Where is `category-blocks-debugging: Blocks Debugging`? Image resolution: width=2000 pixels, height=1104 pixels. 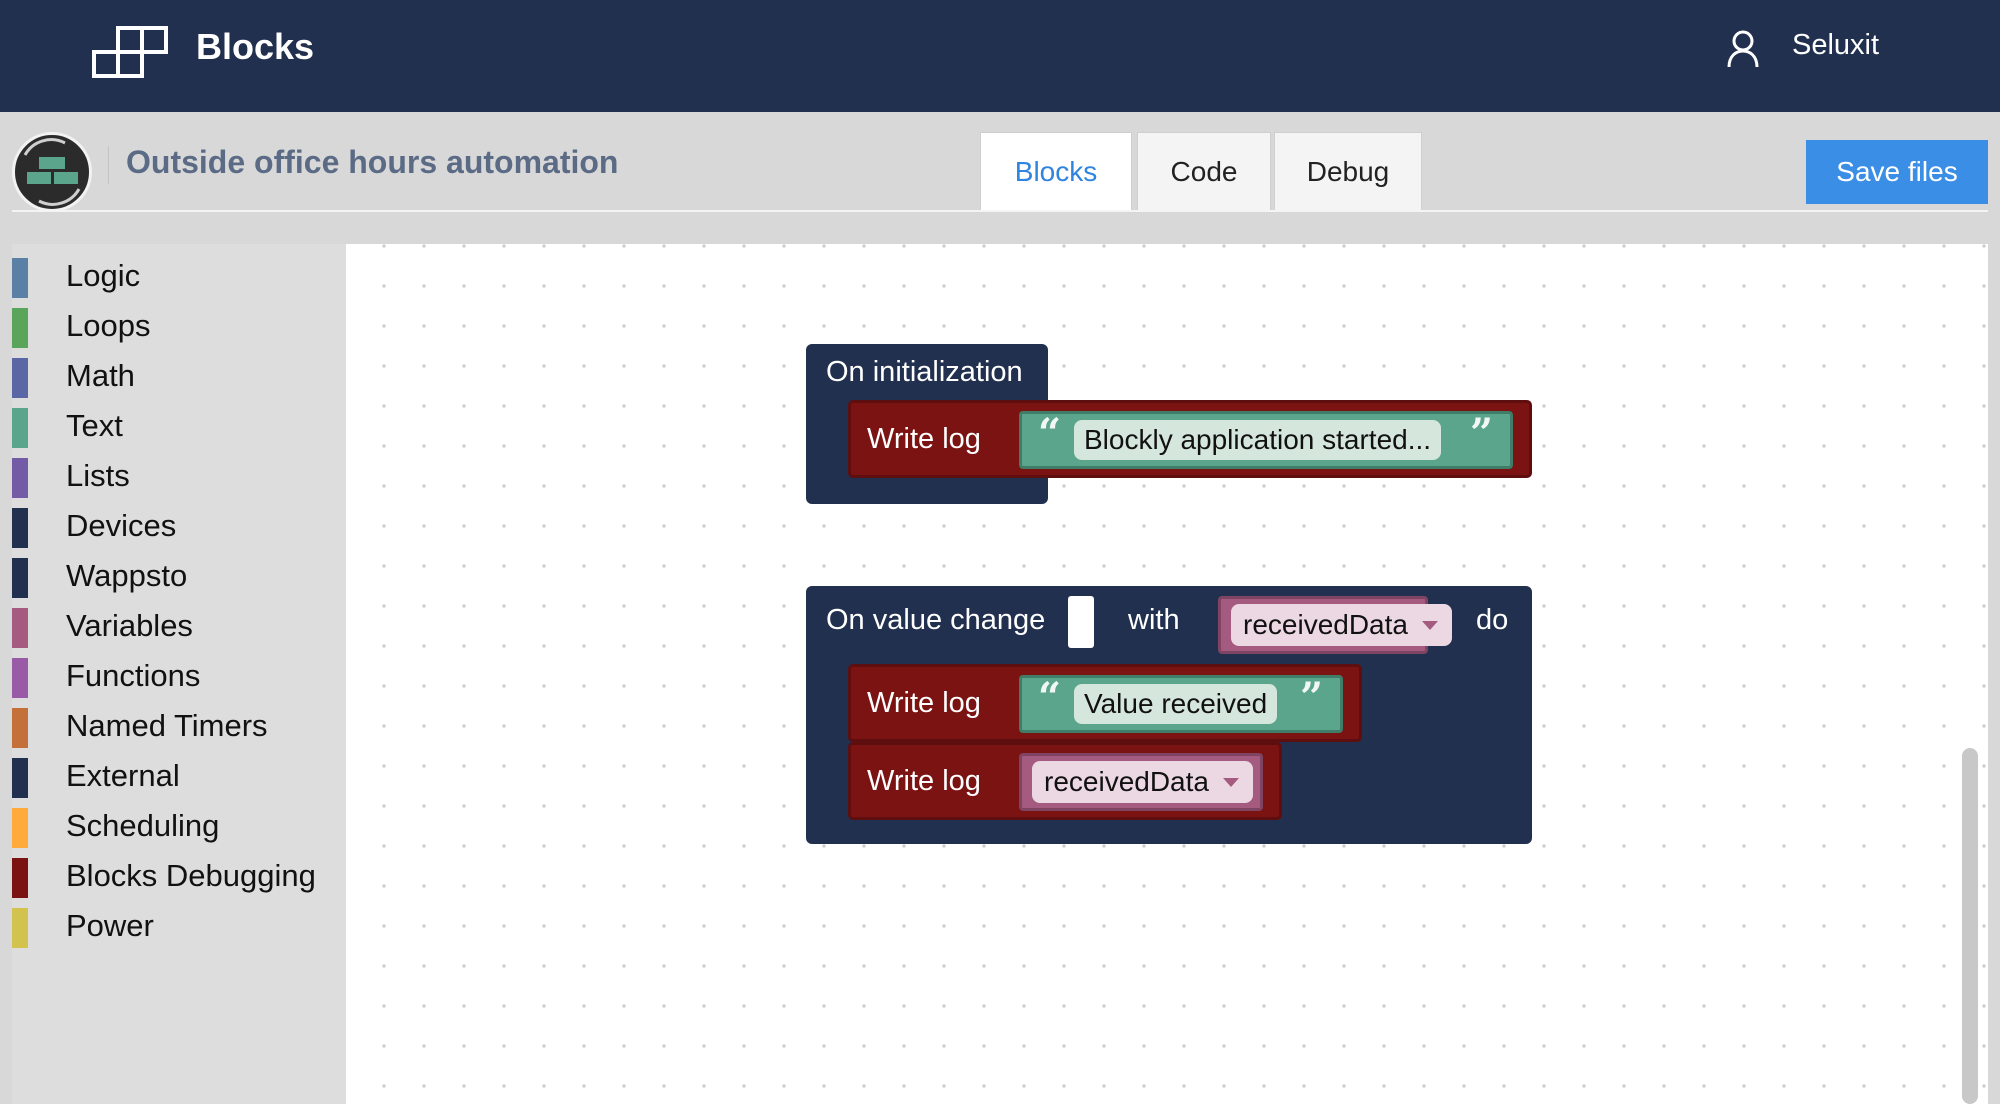
category-blocks-debugging: Blocks Debugging is located at coordinates (179, 875).